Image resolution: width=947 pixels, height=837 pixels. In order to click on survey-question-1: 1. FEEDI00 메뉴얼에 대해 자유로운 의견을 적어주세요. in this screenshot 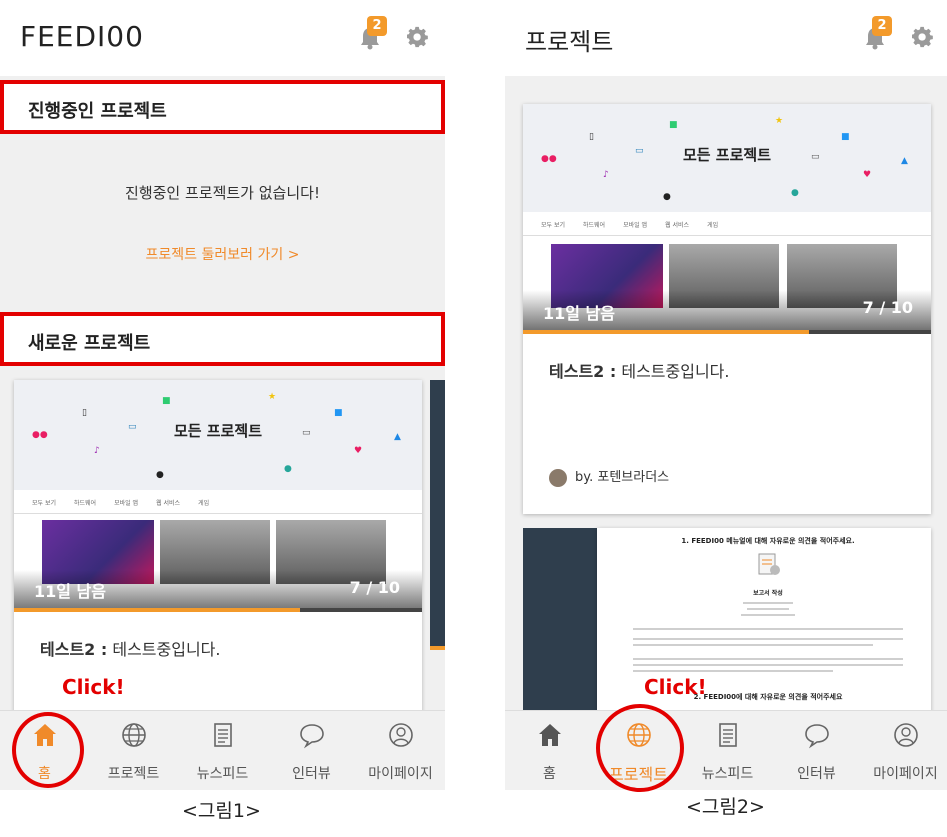, I will do `click(768, 541)`.